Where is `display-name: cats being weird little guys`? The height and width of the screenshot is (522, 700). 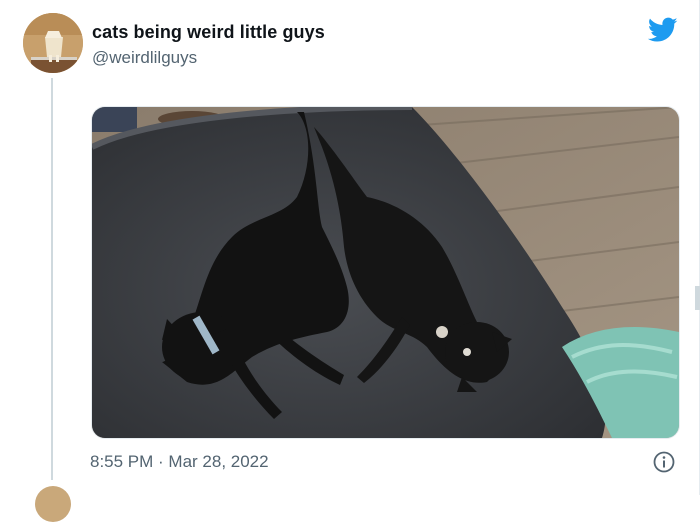
display-name: cats being weird little guys is located at coordinates (208, 32).